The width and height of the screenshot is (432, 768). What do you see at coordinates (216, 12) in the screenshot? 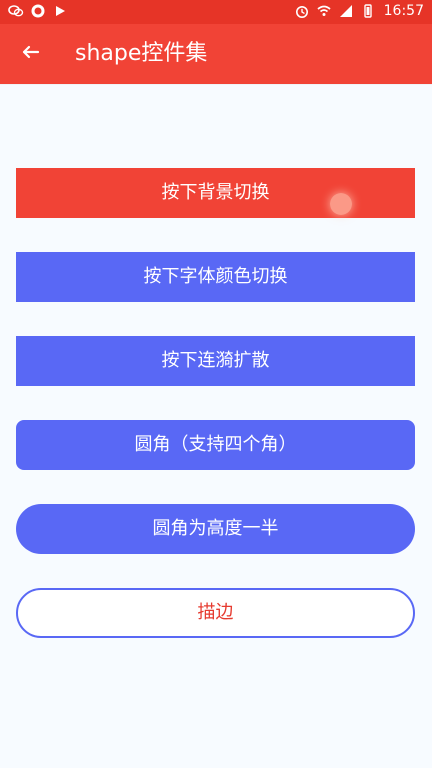
I see `status-bar: 16:57` at bounding box center [216, 12].